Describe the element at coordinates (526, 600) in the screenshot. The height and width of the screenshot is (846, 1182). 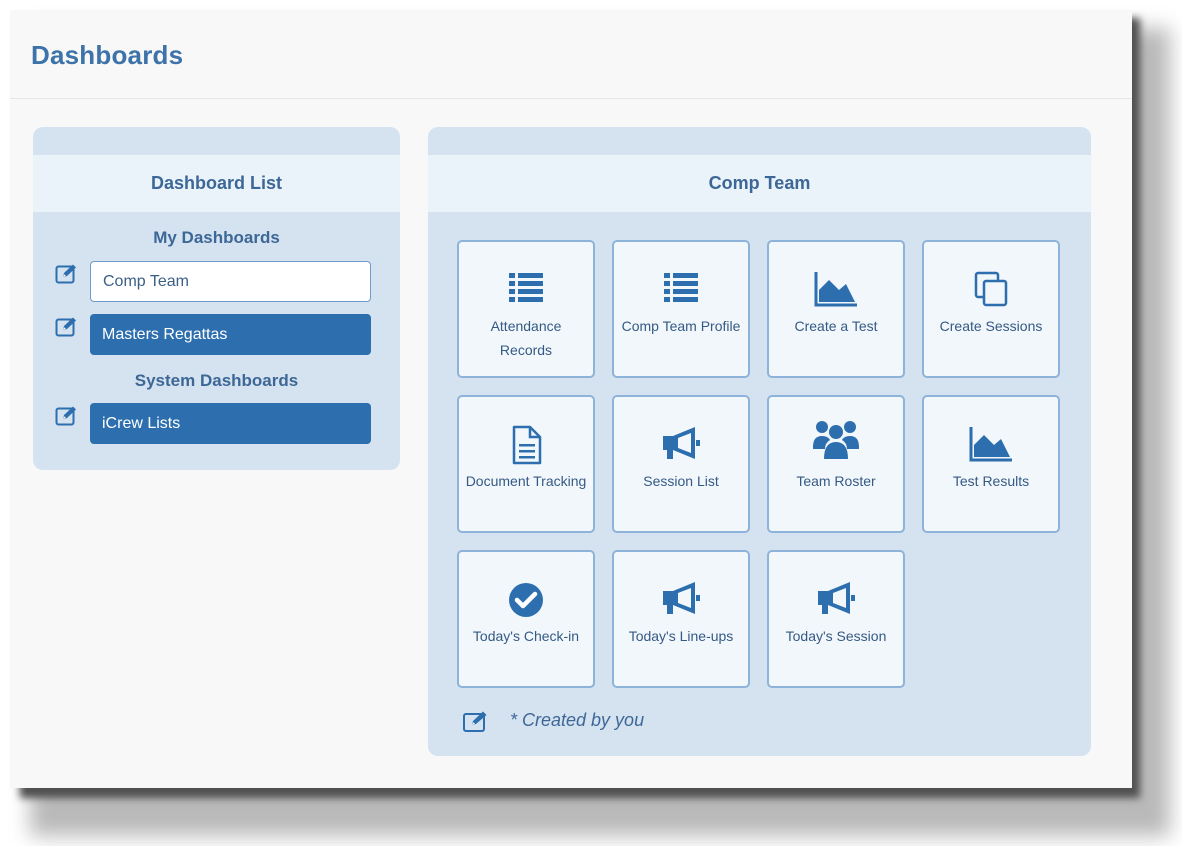
I see `check-circle-icon` at that location.